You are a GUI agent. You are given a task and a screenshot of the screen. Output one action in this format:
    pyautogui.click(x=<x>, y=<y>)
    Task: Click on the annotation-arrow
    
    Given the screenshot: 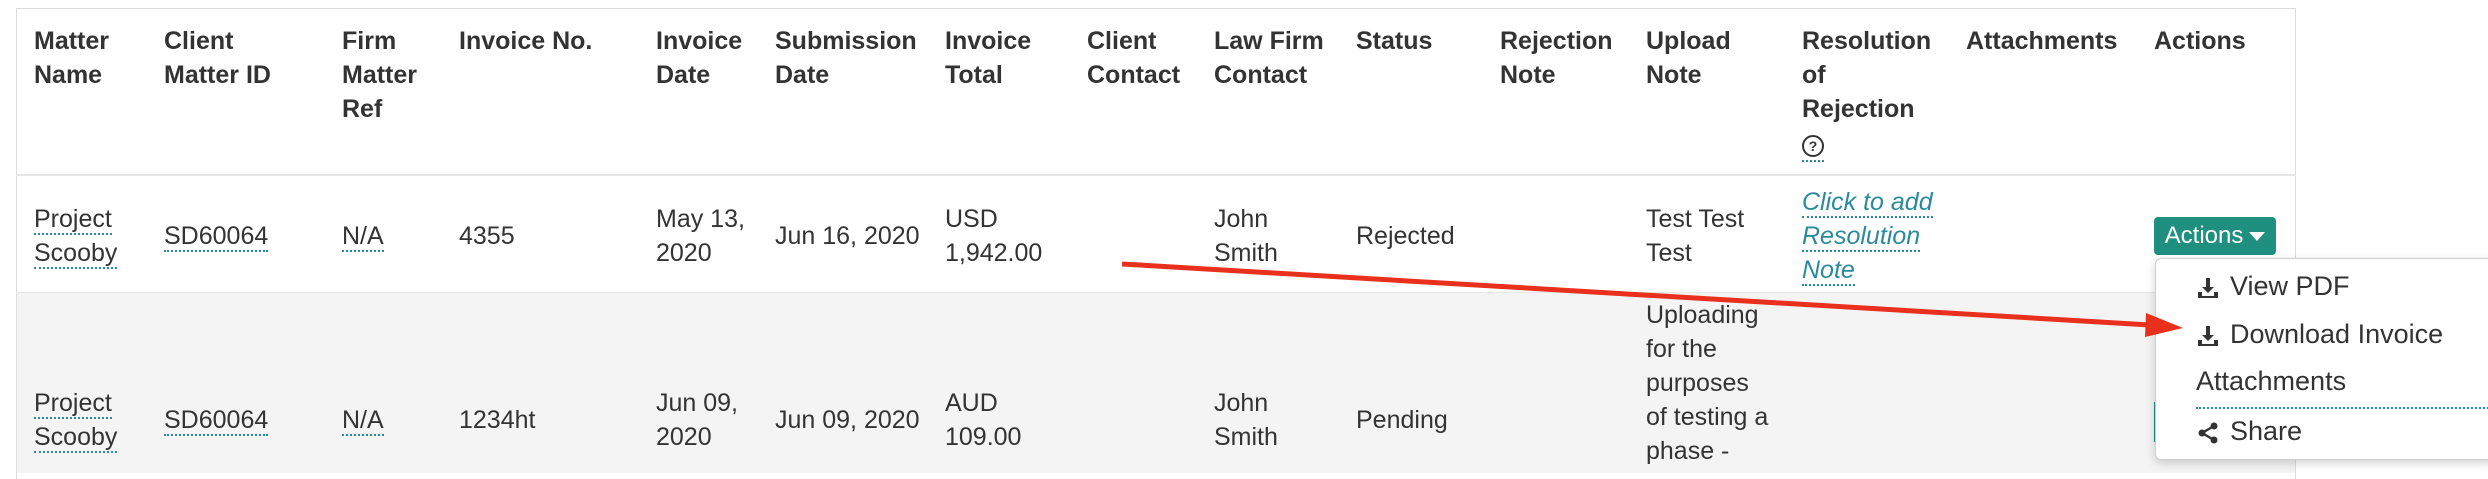 What is the action you would take?
    pyautogui.click(x=1652, y=299)
    